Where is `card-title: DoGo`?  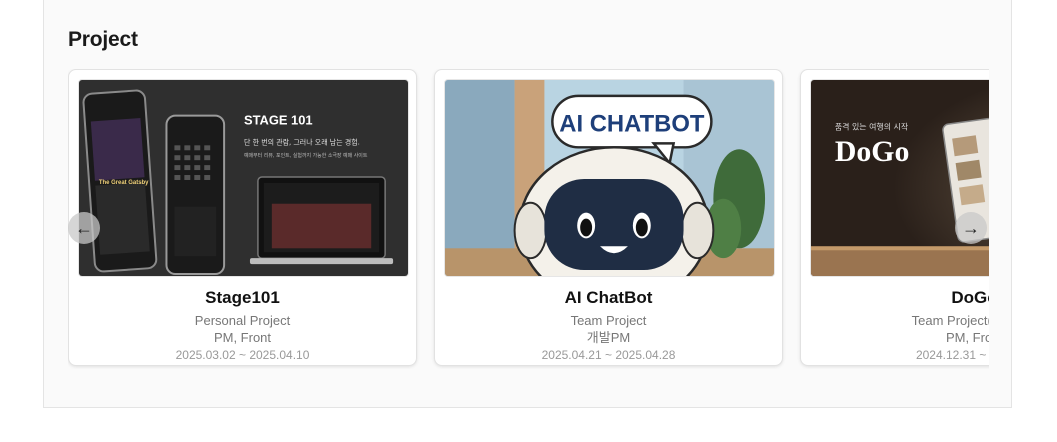 card-title: DoGo is located at coordinates (970, 297).